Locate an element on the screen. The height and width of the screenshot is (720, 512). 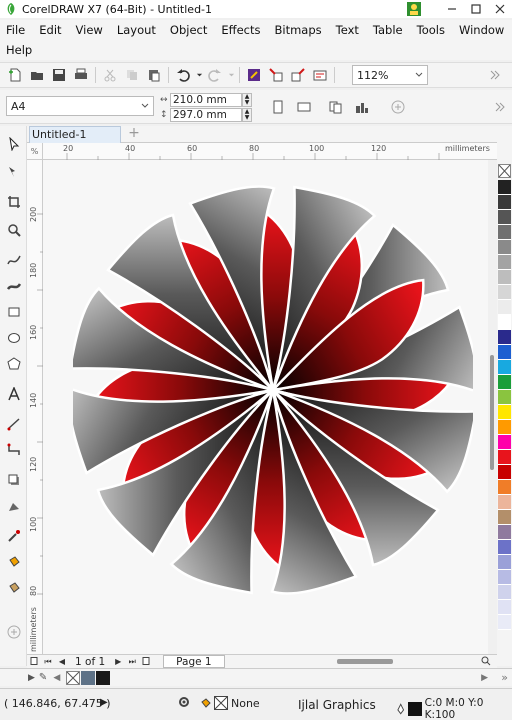
connector-tool is located at coordinates (14, 450).